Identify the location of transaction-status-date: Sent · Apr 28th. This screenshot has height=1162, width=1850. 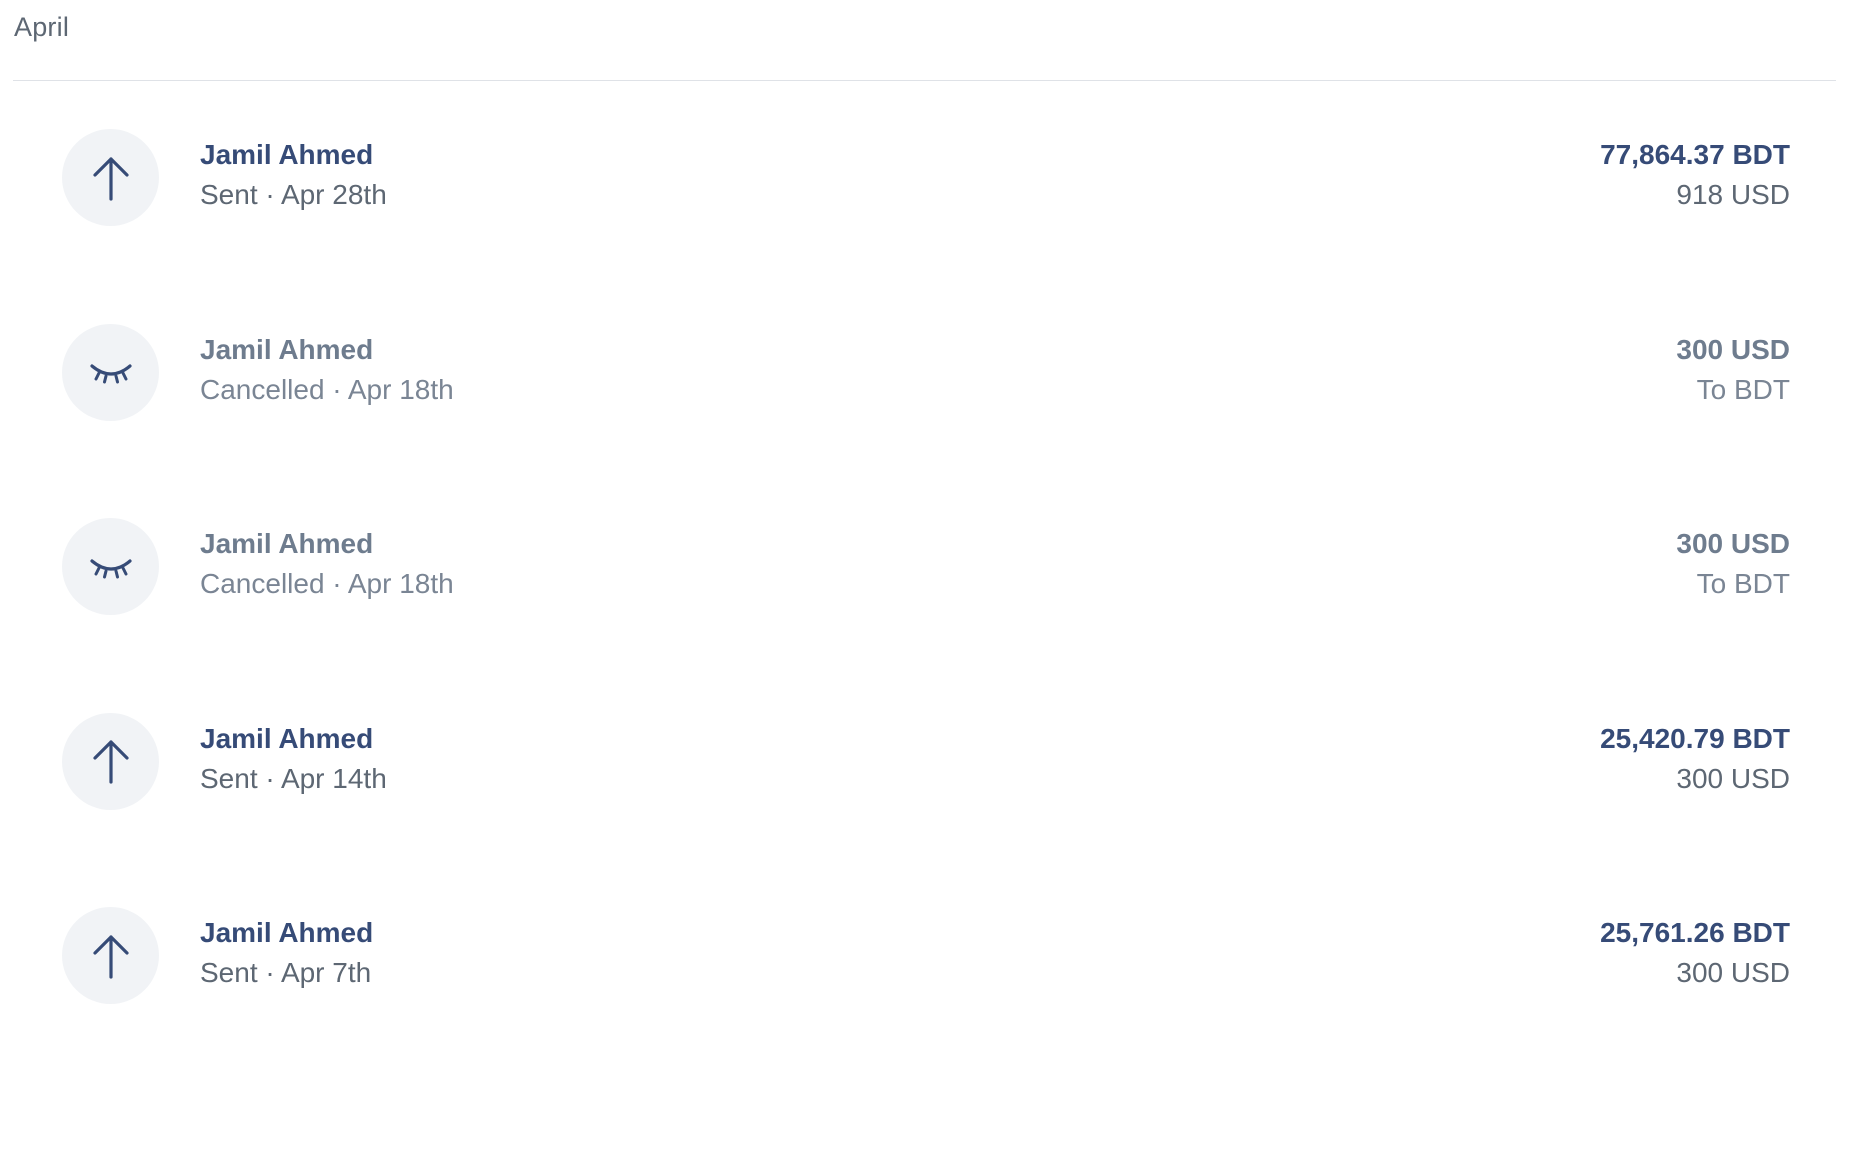
(293, 194).